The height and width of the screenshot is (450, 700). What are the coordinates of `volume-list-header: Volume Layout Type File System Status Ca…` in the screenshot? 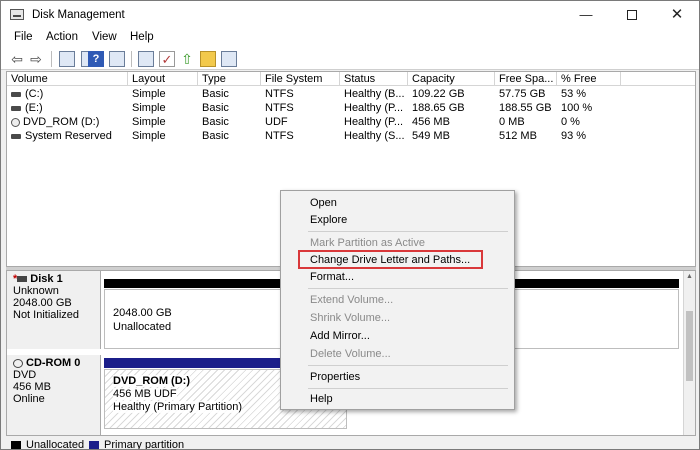 It's located at (351, 79).